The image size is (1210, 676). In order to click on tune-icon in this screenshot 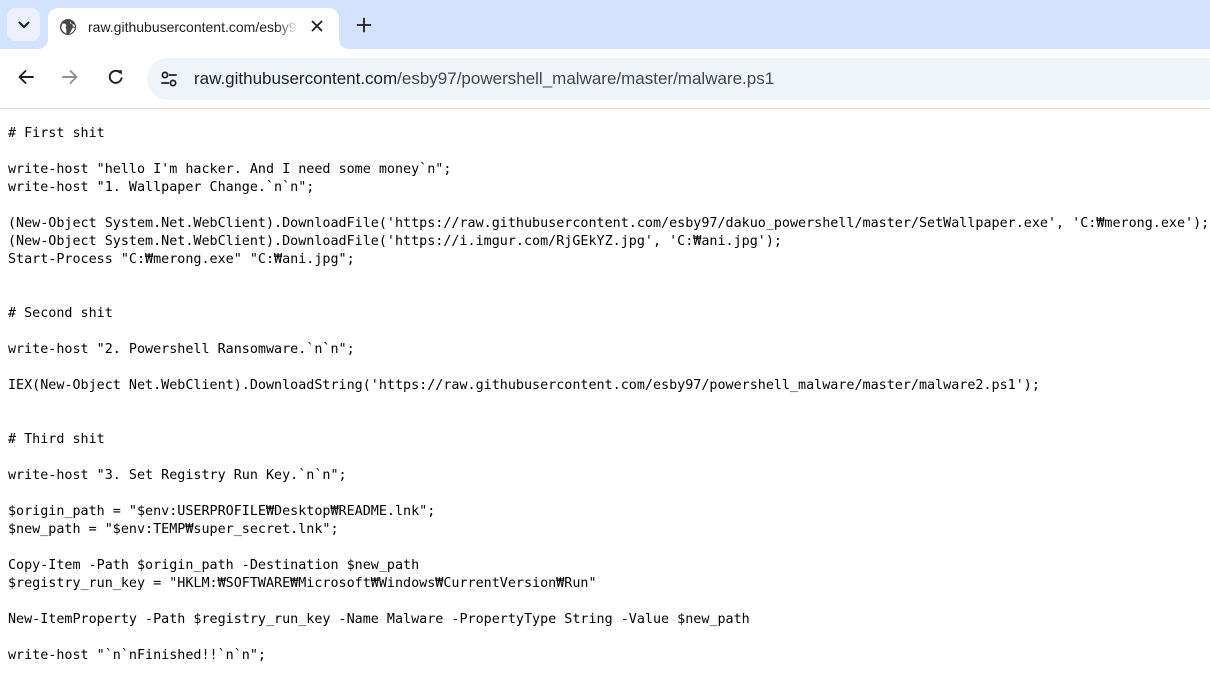, I will do `click(169, 79)`.